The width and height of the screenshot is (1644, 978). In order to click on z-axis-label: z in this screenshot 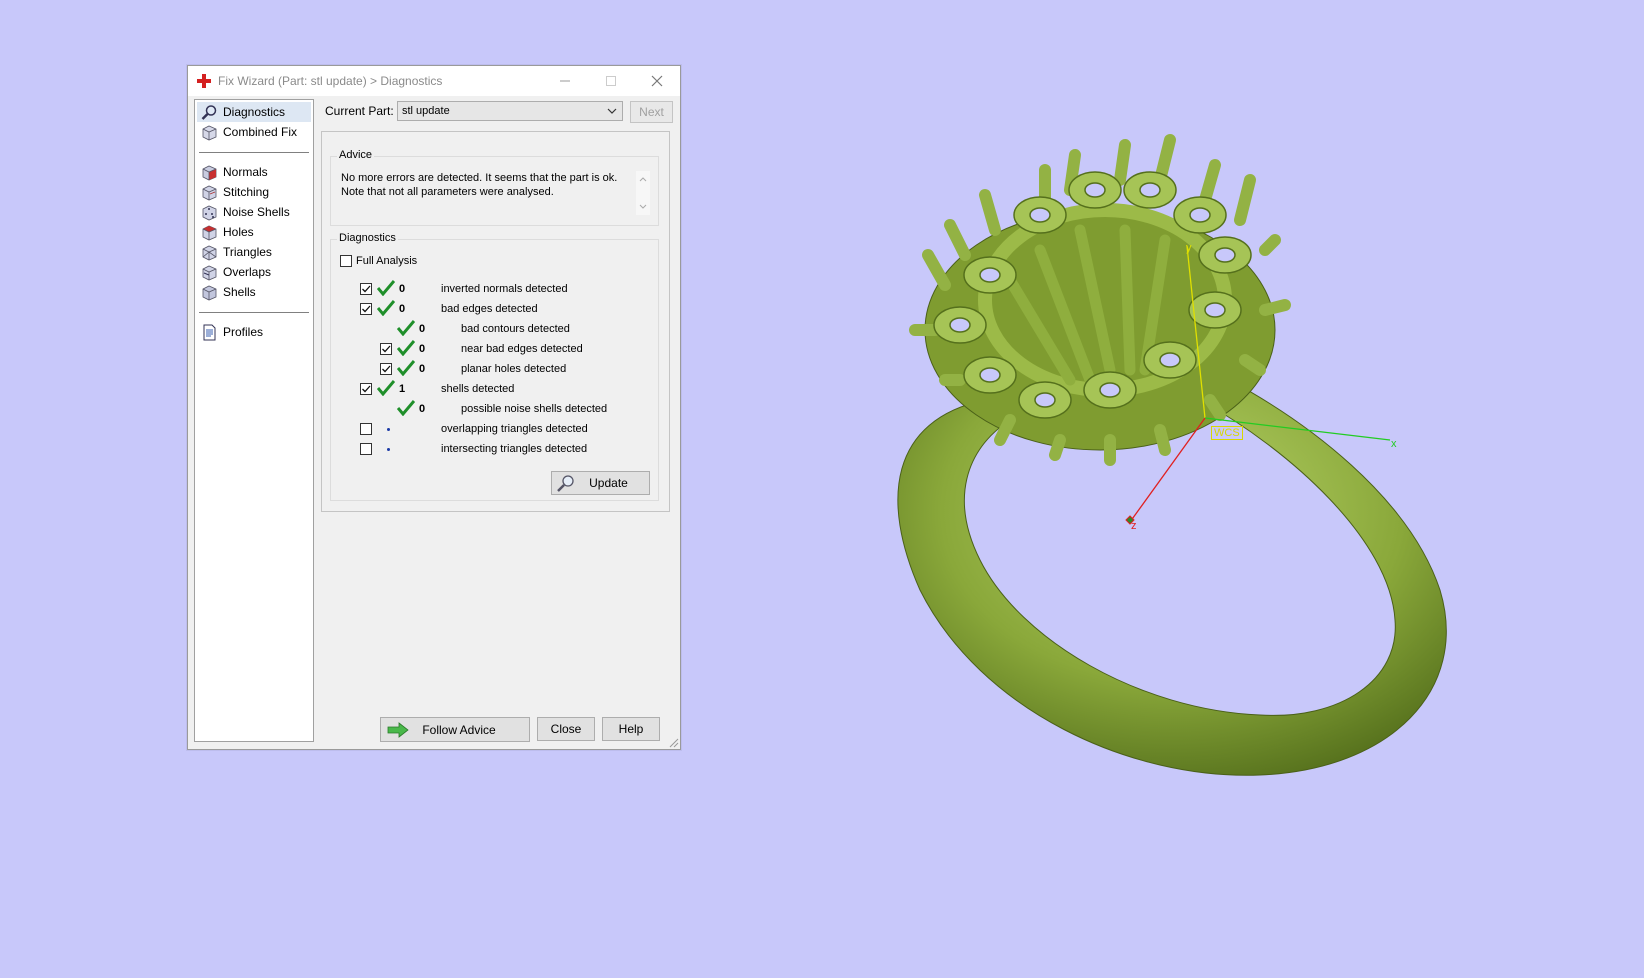, I will do `click(1134, 526)`.